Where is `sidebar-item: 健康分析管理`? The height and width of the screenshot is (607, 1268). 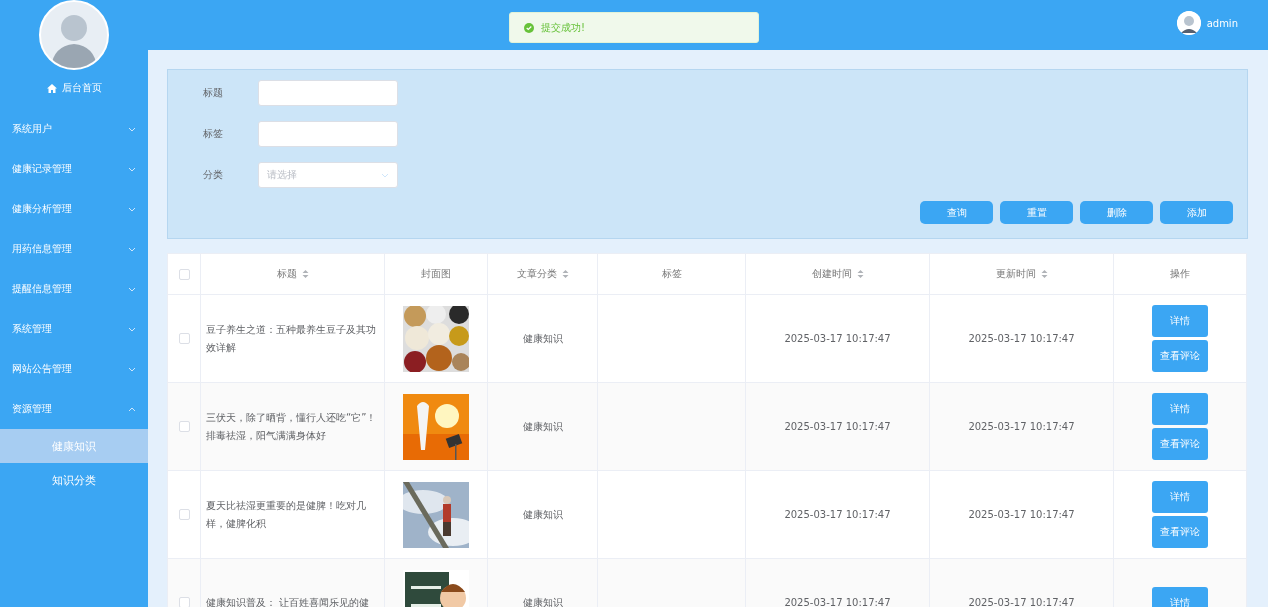 sidebar-item: 健康分析管理 is located at coordinates (74, 209).